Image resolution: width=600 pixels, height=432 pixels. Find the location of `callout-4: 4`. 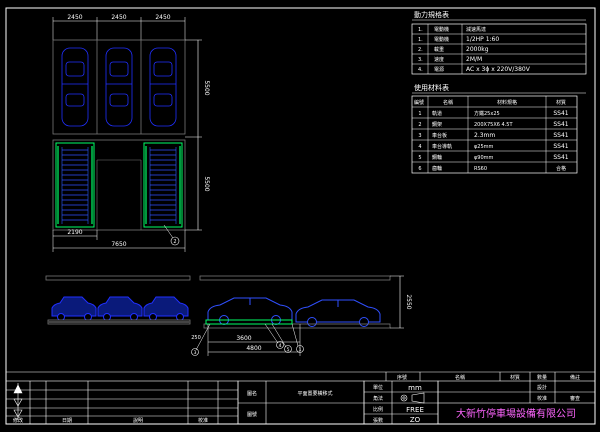

callout-4: 4 is located at coordinates (280, 346).